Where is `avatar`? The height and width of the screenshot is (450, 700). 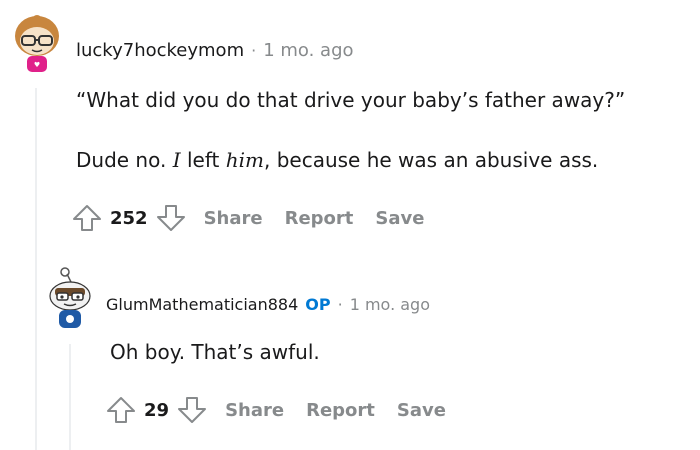 avatar is located at coordinates (70, 299).